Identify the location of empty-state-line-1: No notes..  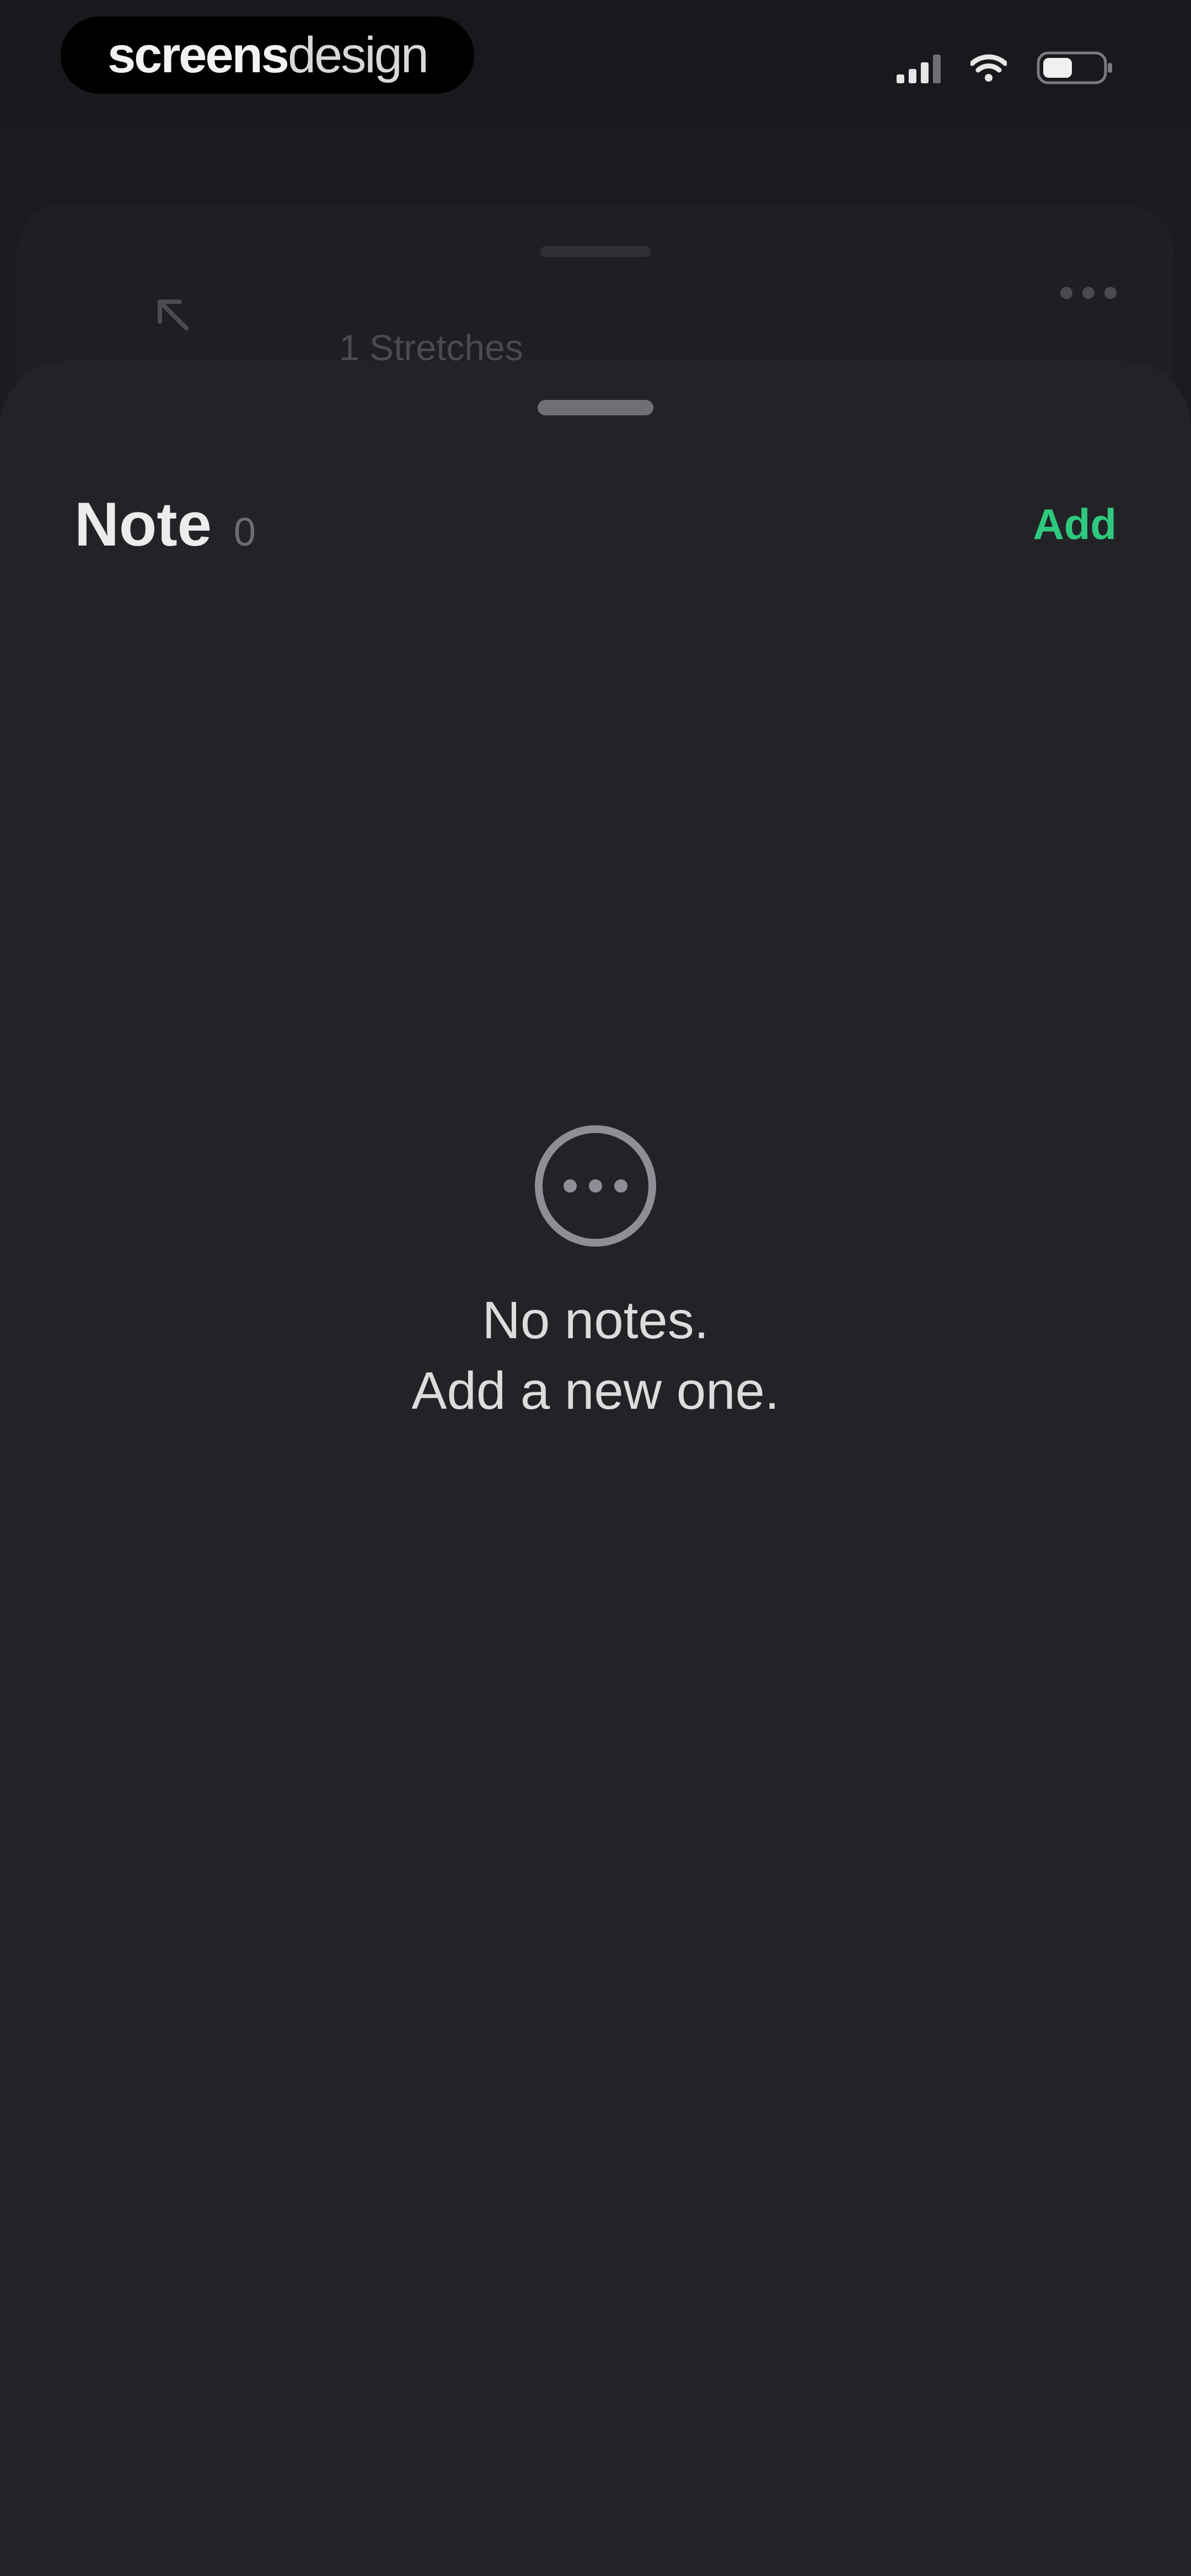
(595, 1320).